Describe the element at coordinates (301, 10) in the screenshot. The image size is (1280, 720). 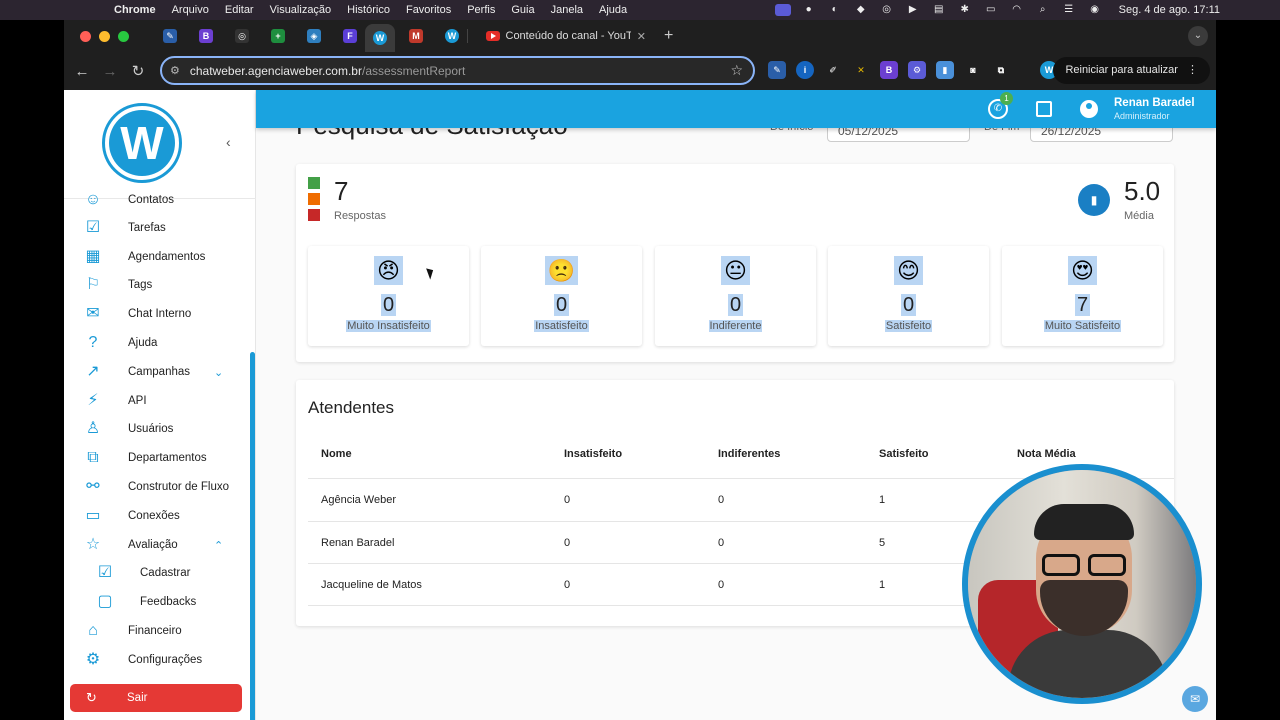
I see `menu-item: Visualização` at that location.